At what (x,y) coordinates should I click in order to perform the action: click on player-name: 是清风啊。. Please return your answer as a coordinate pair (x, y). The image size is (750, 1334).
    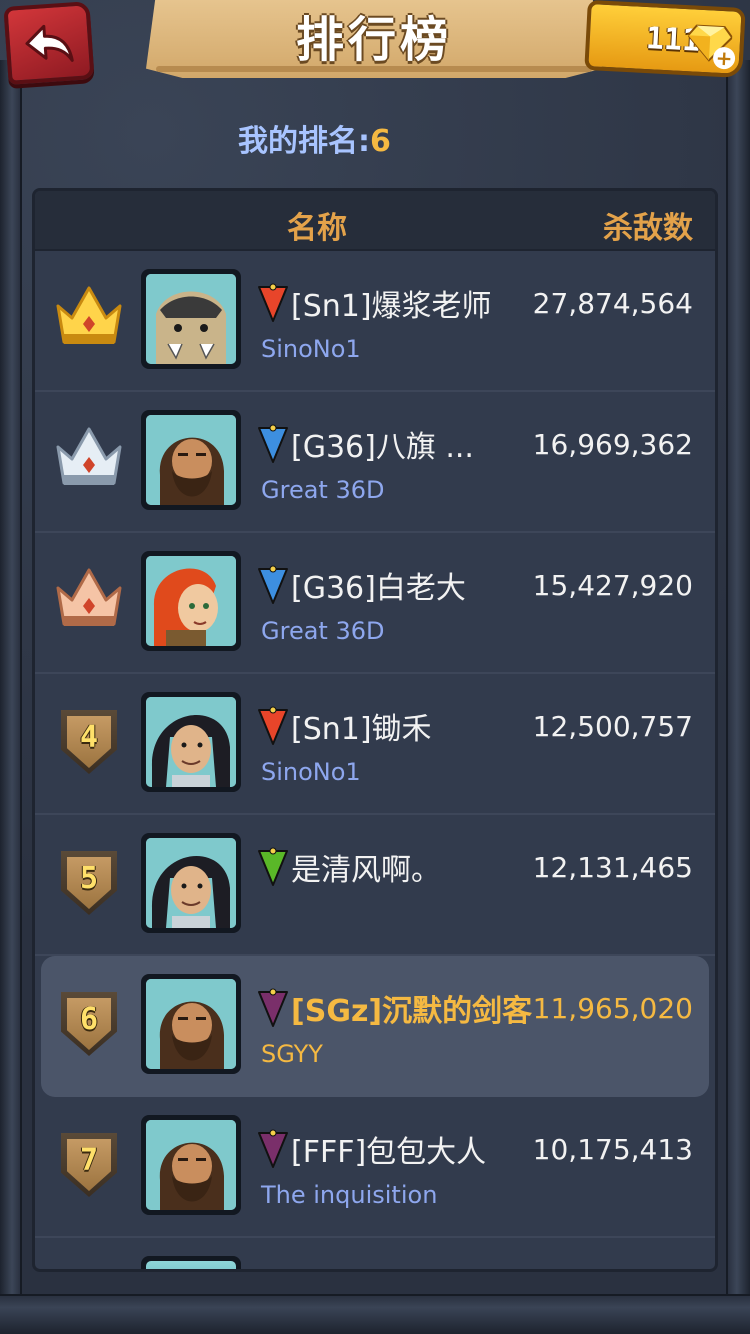
    Looking at the image, I should click on (366, 870).